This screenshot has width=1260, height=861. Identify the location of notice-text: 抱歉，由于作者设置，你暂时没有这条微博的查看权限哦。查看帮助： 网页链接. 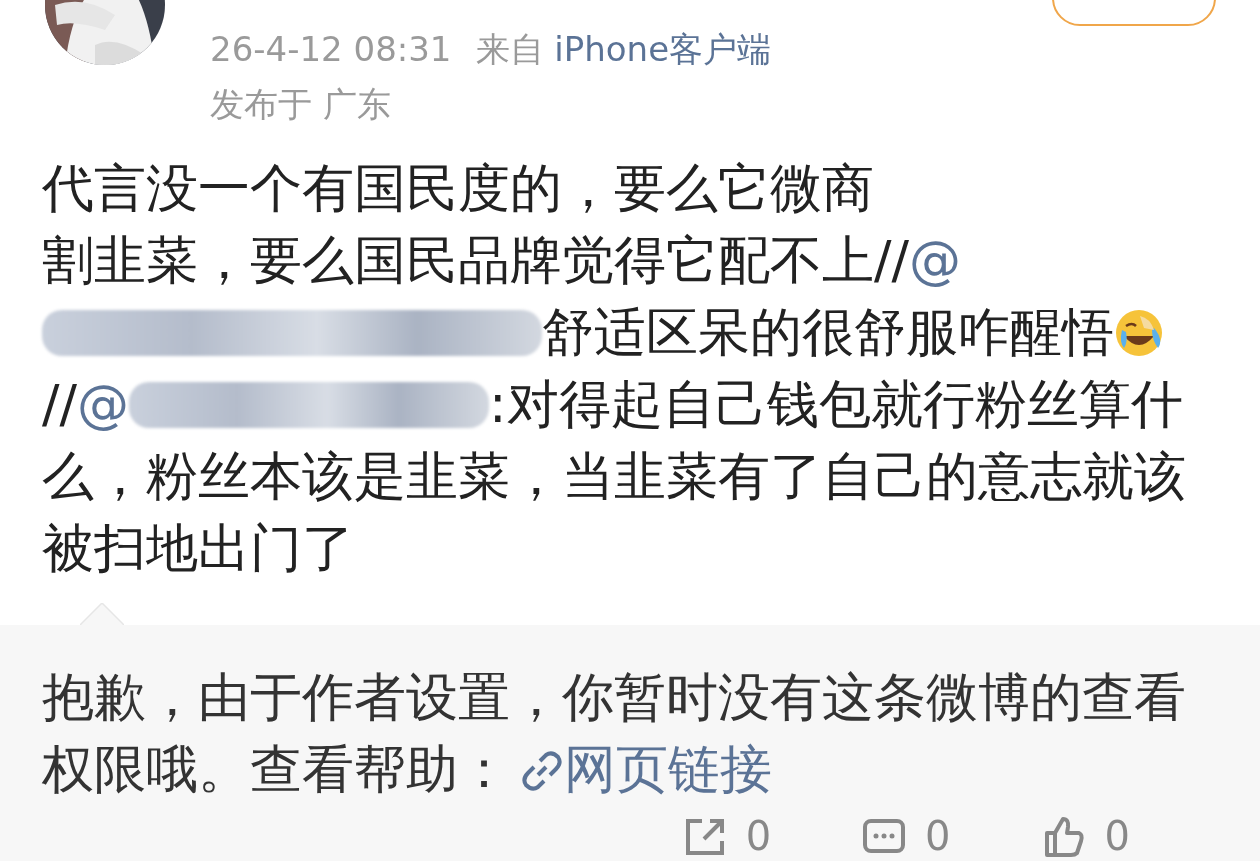
(614, 733).